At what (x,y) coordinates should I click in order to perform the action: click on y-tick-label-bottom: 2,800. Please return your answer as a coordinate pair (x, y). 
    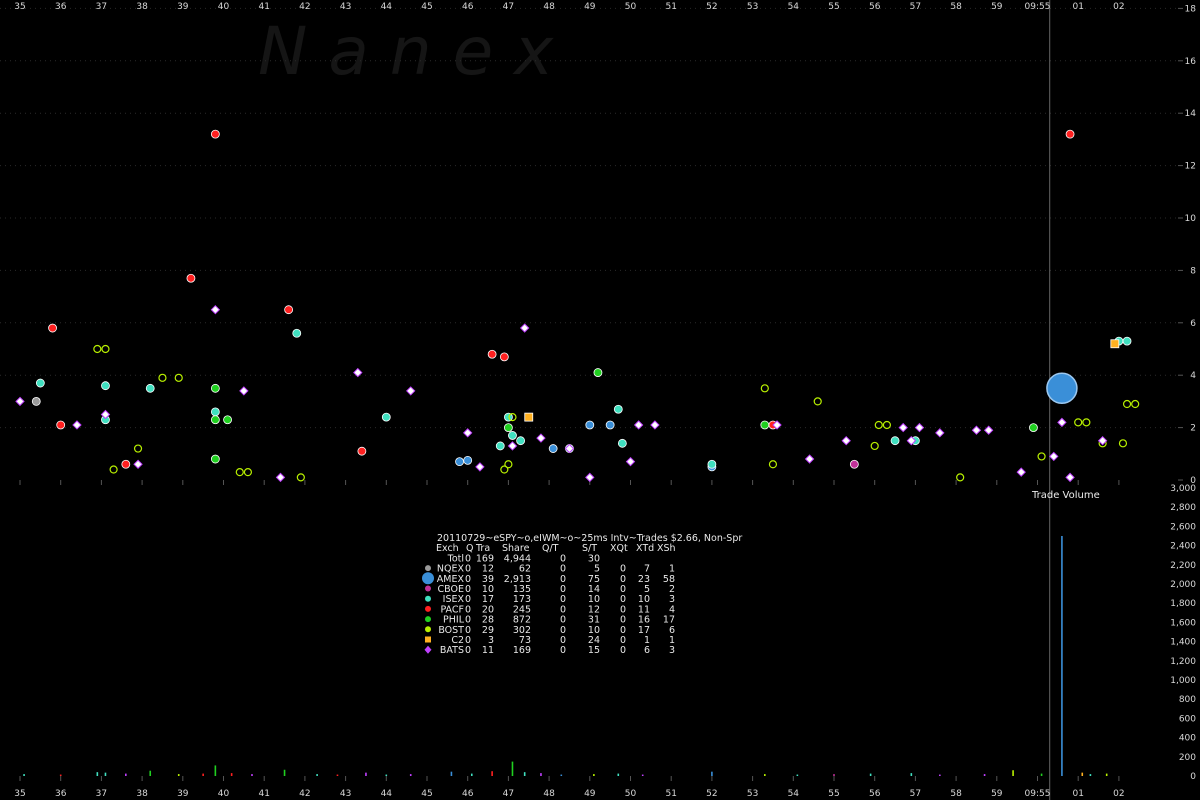
    Looking at the image, I should click on (1183, 508).